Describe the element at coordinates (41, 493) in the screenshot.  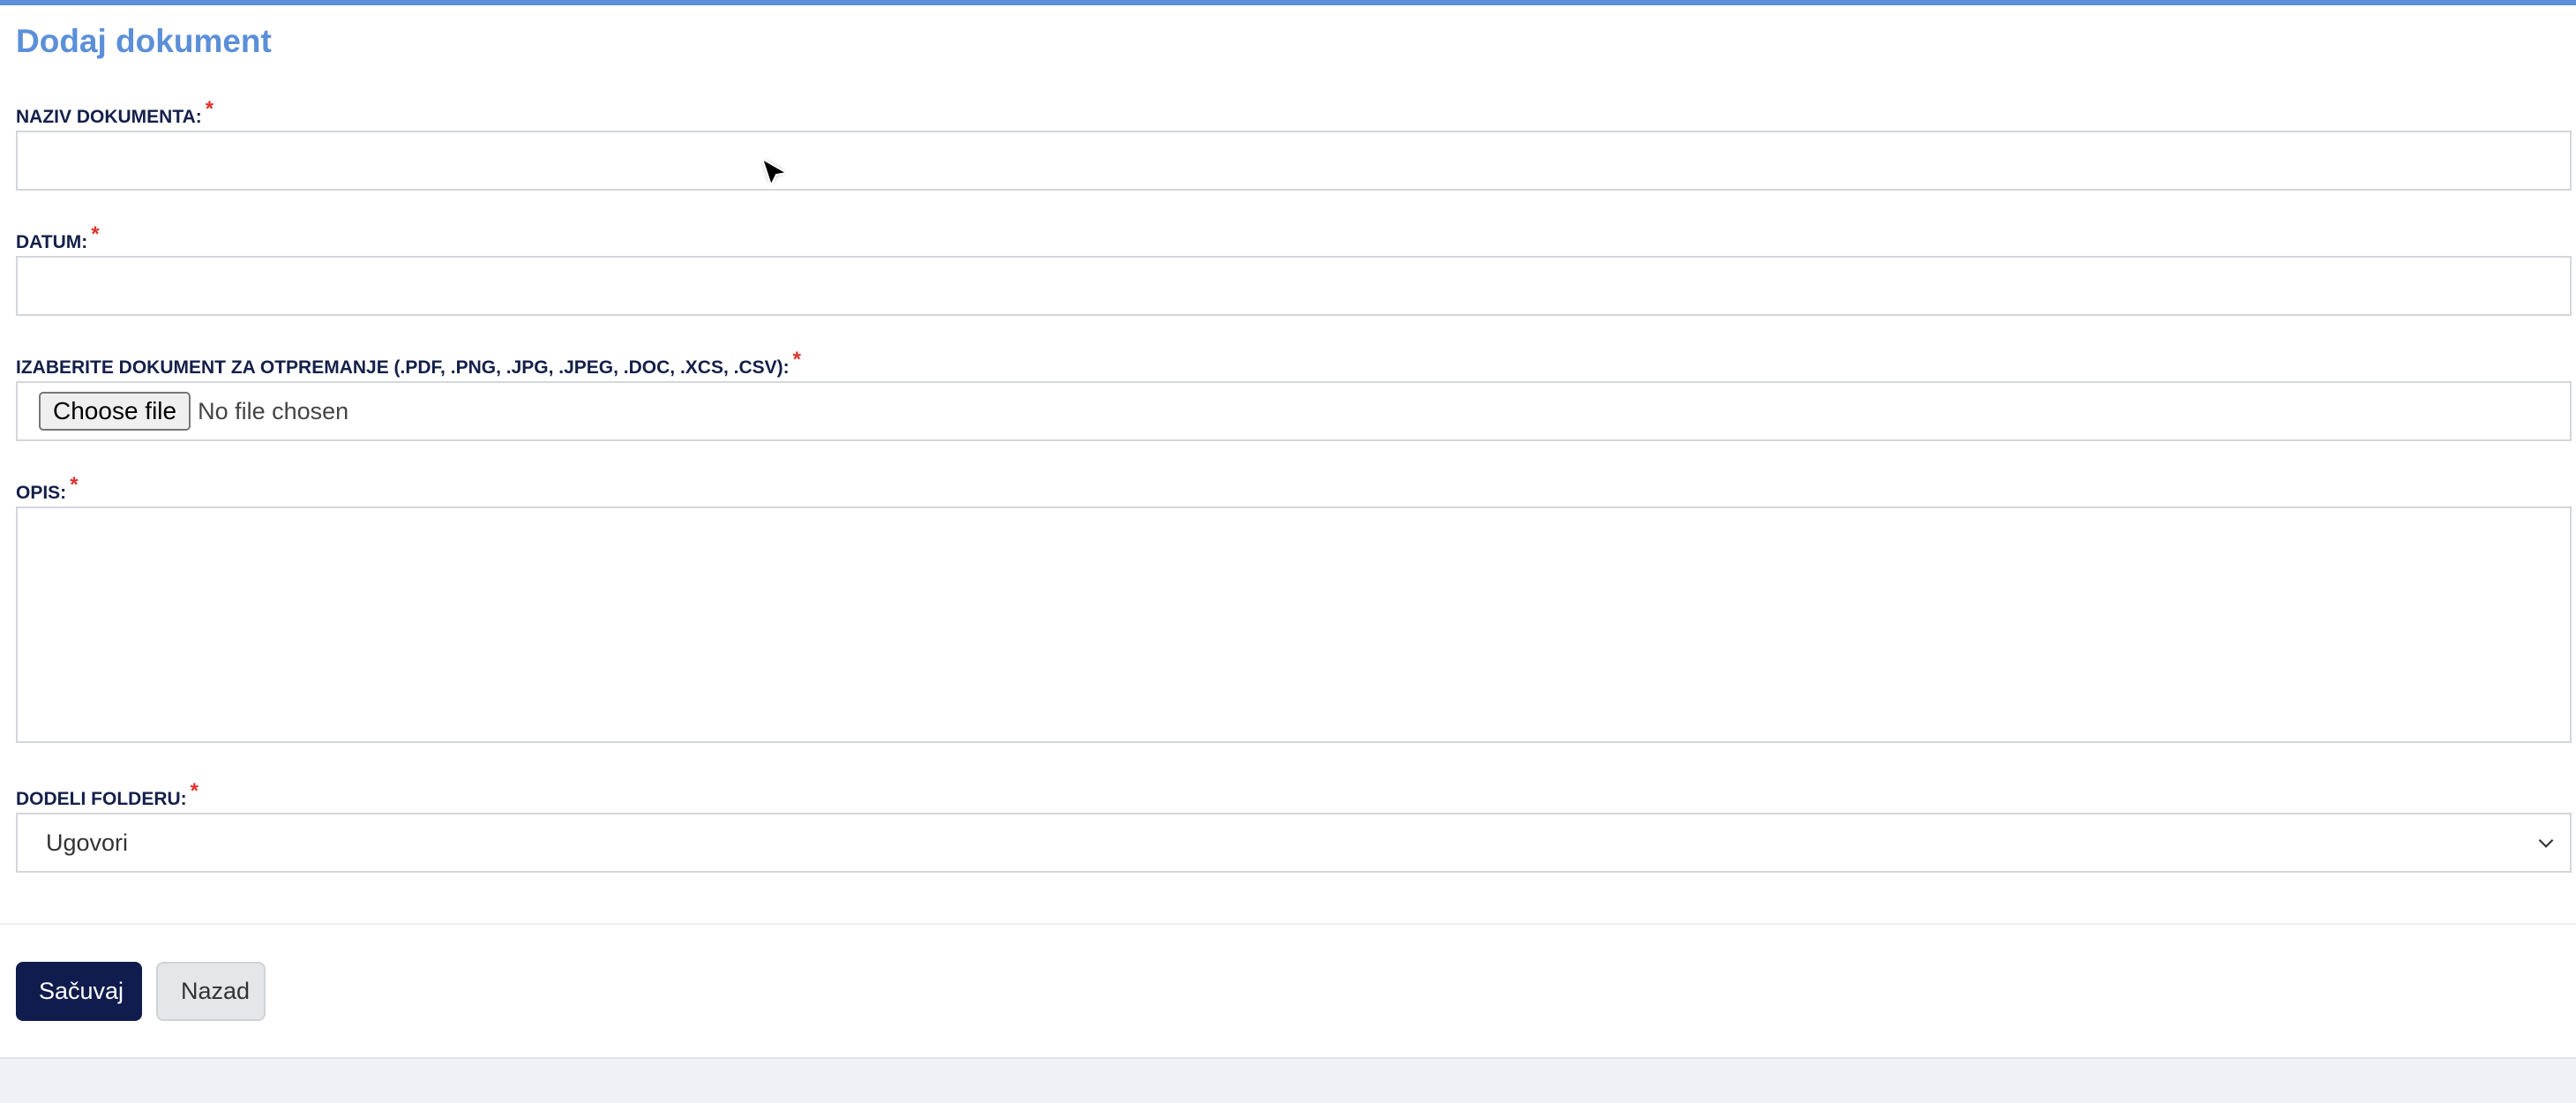
I see `description-label-text: OPIS:` at that location.